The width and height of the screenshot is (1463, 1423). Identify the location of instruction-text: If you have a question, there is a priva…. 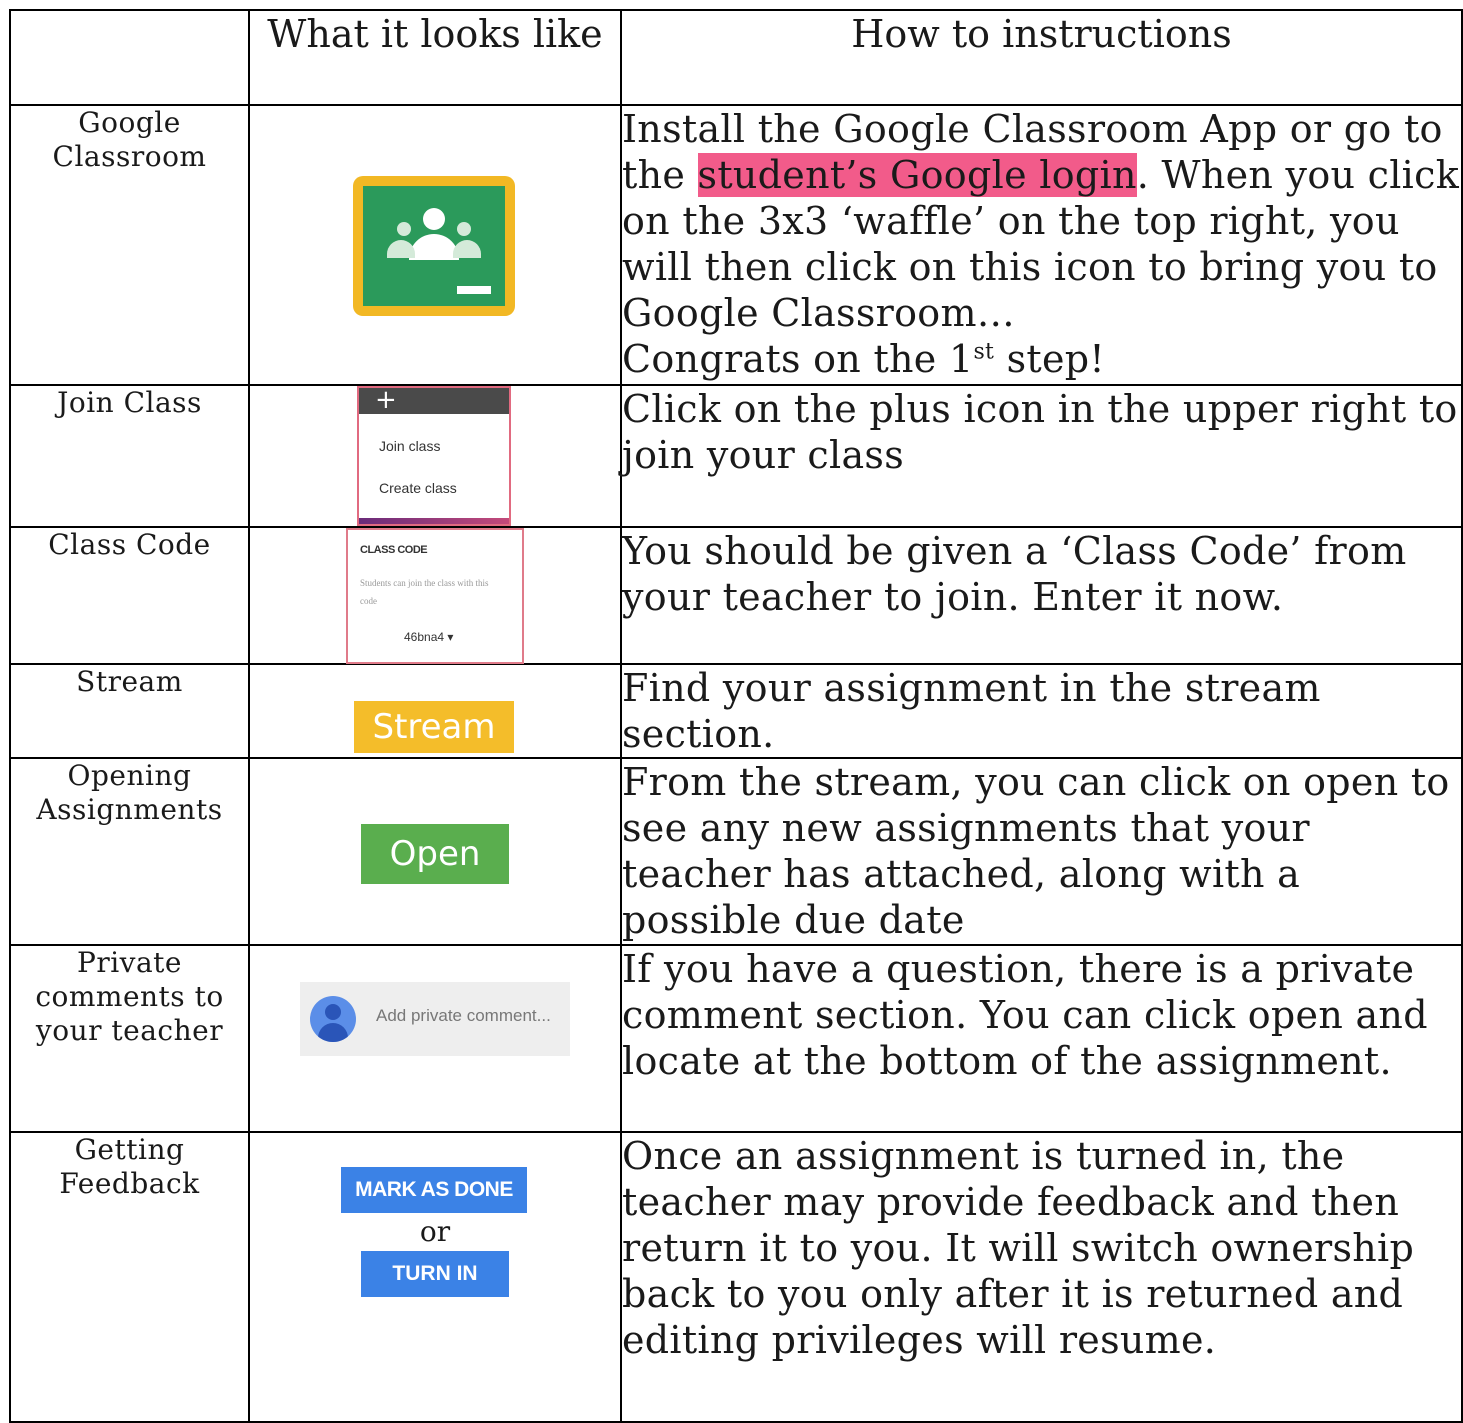
(1041, 1038).